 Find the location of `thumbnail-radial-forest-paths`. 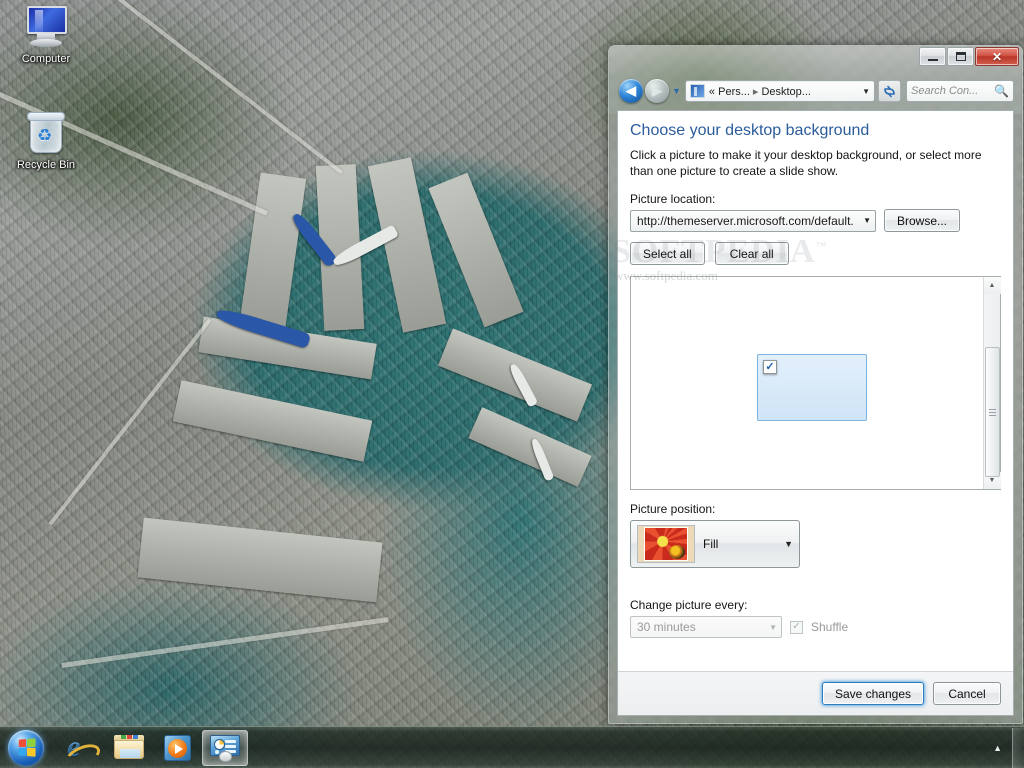

thumbnail-radial-forest-paths is located at coordinates (812, 457).